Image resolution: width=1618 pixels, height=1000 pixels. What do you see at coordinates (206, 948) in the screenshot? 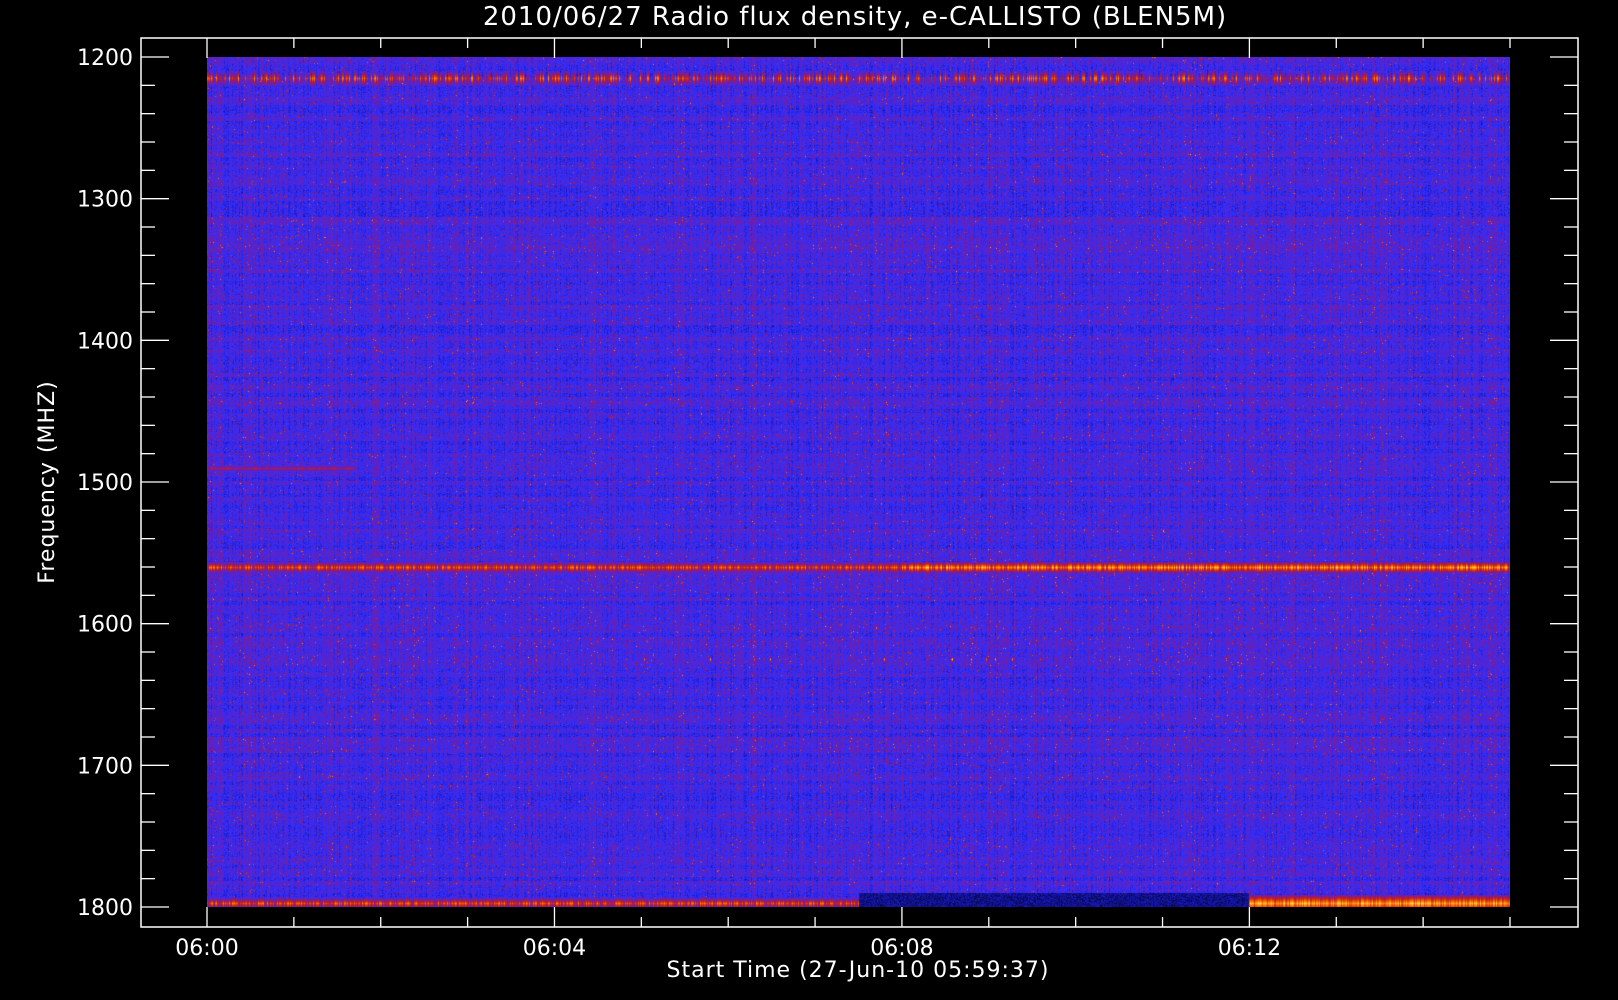
I see `x-tick-label: 06:00` at bounding box center [206, 948].